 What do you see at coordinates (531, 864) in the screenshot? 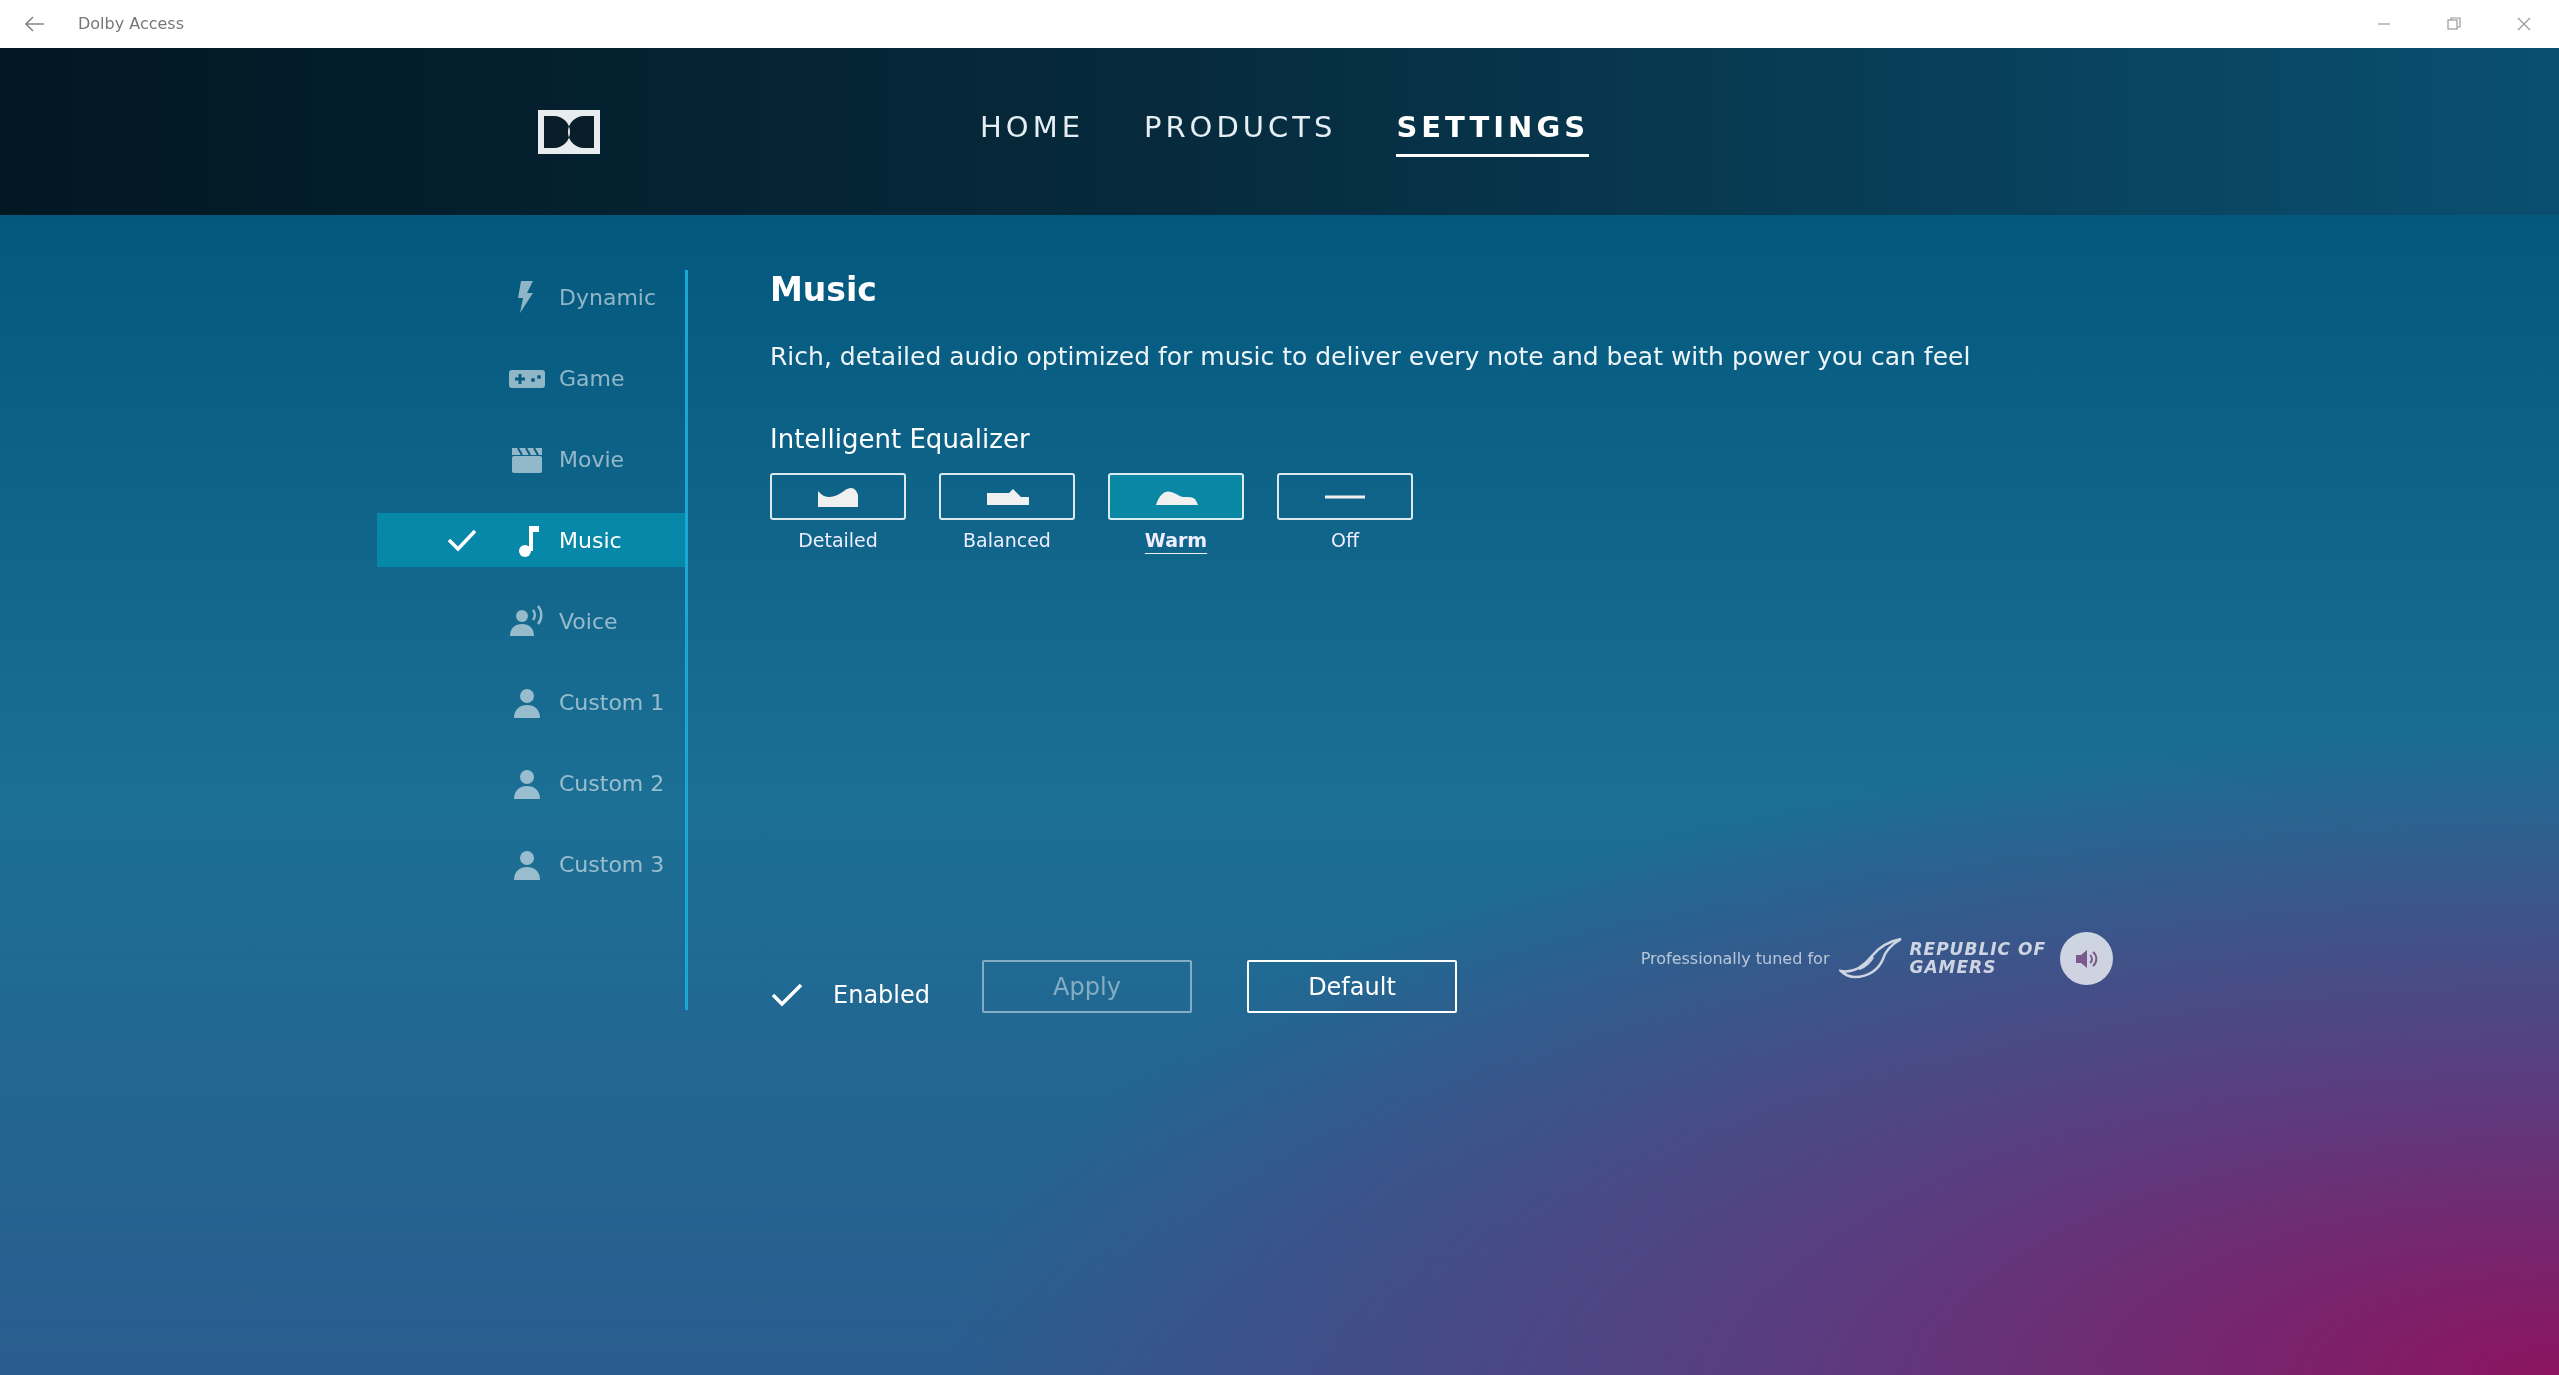
I see `sidebar-item: Custom 3` at bounding box center [531, 864].